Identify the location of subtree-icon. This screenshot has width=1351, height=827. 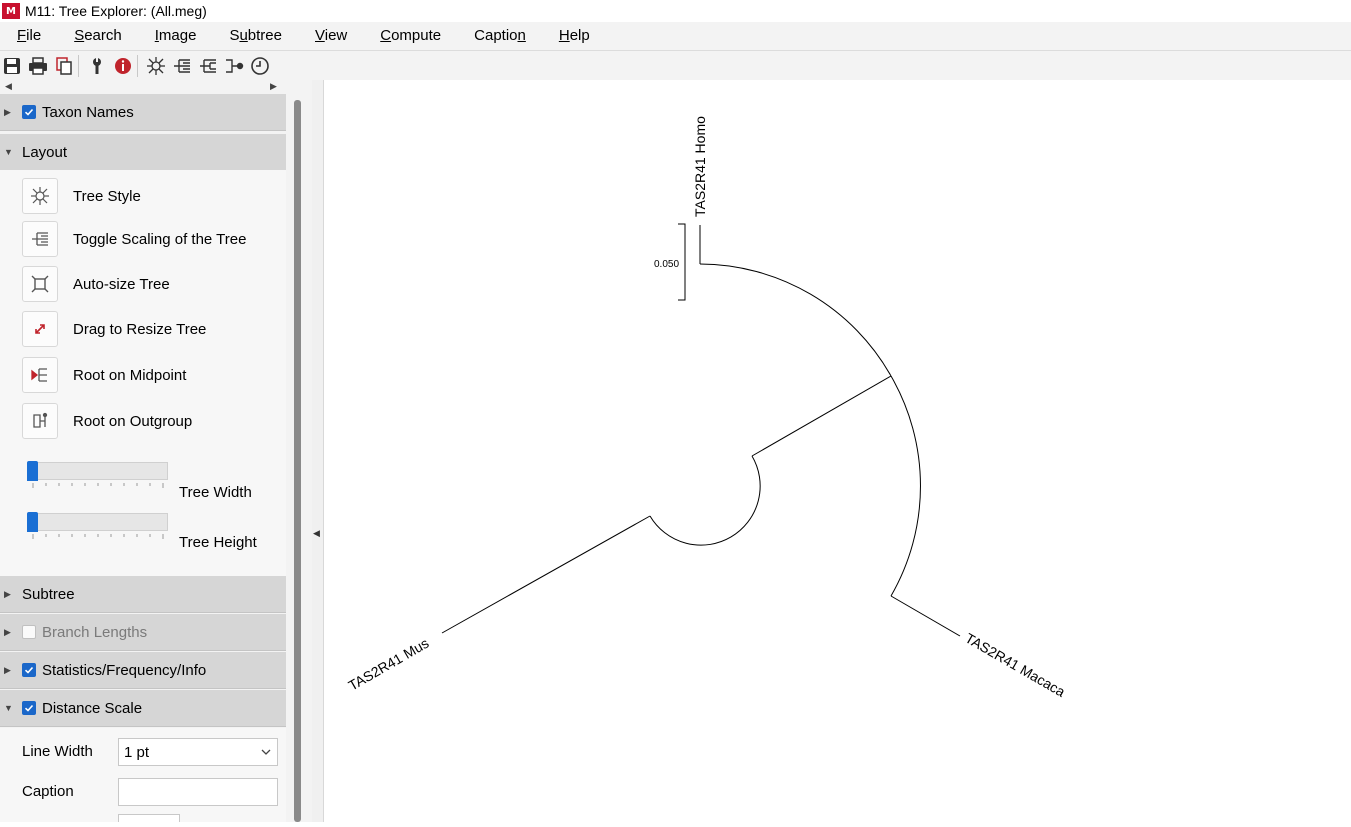
(208, 66).